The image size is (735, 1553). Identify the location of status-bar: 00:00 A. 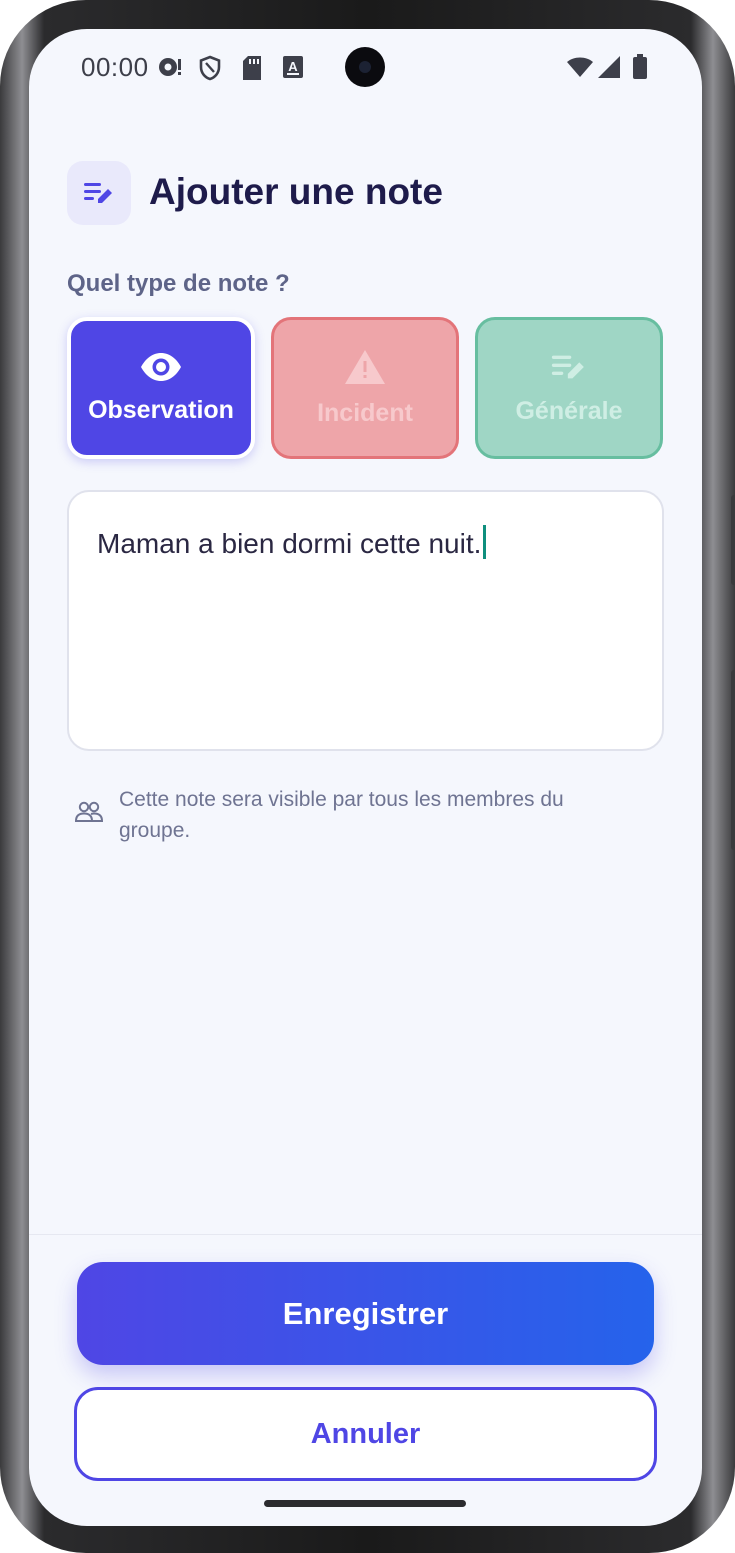
(365, 67).